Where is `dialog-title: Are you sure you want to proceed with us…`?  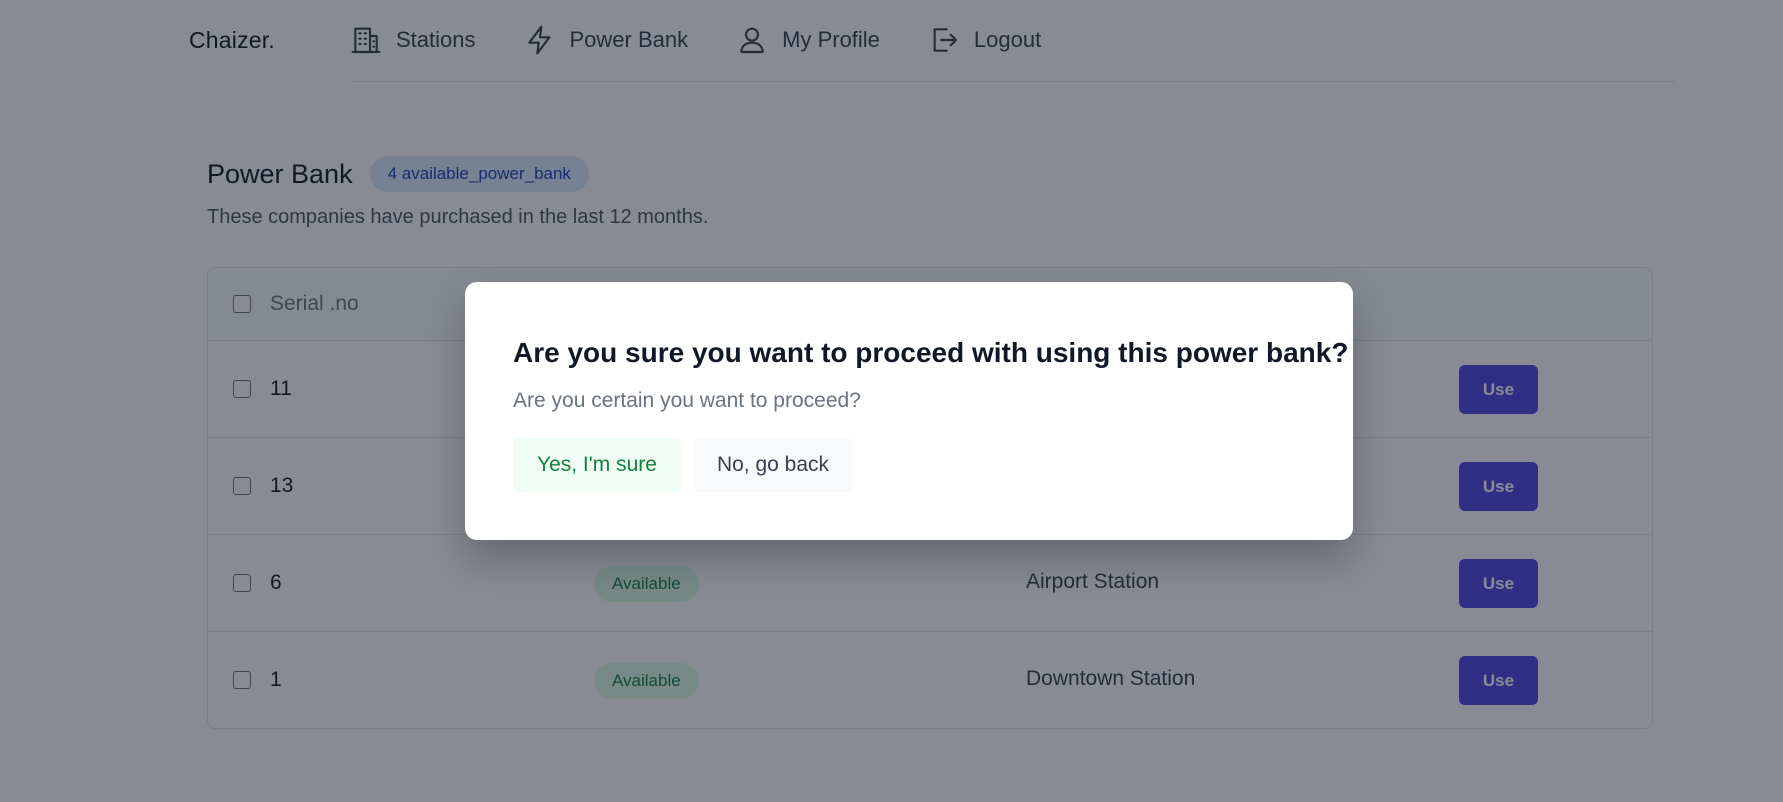 dialog-title: Are you sure you want to proceed with us… is located at coordinates (931, 352).